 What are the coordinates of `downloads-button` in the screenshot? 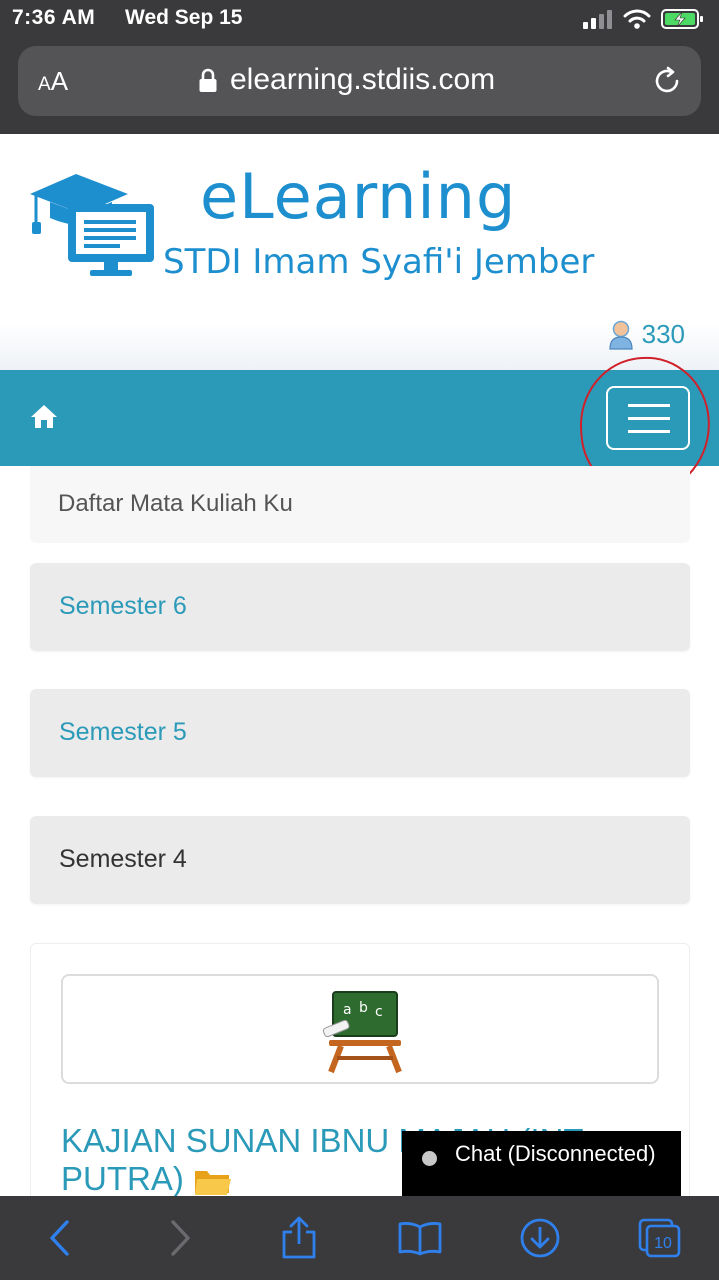 It's located at (540, 1238).